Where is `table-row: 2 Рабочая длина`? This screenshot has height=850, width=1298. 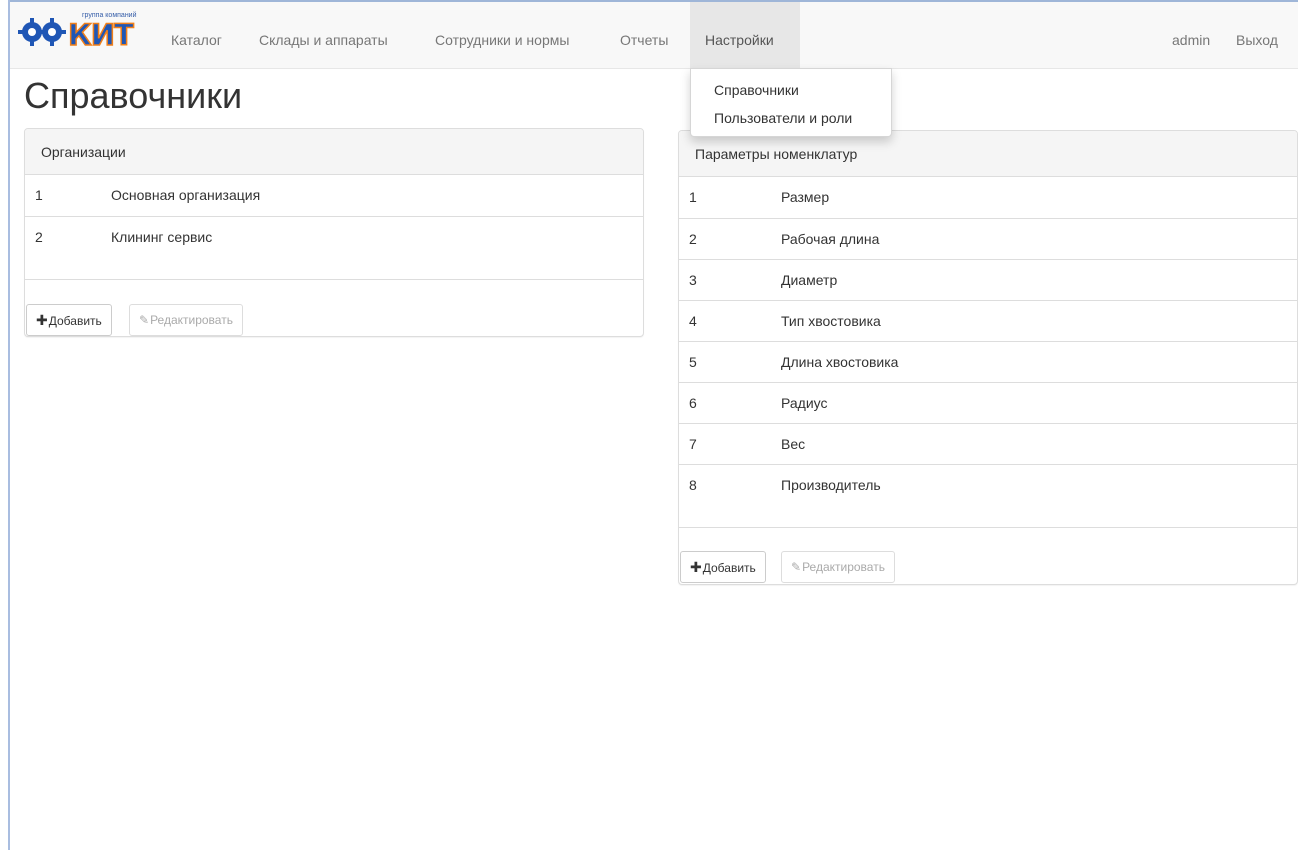
table-row: 2 Рабочая длина is located at coordinates (988, 238).